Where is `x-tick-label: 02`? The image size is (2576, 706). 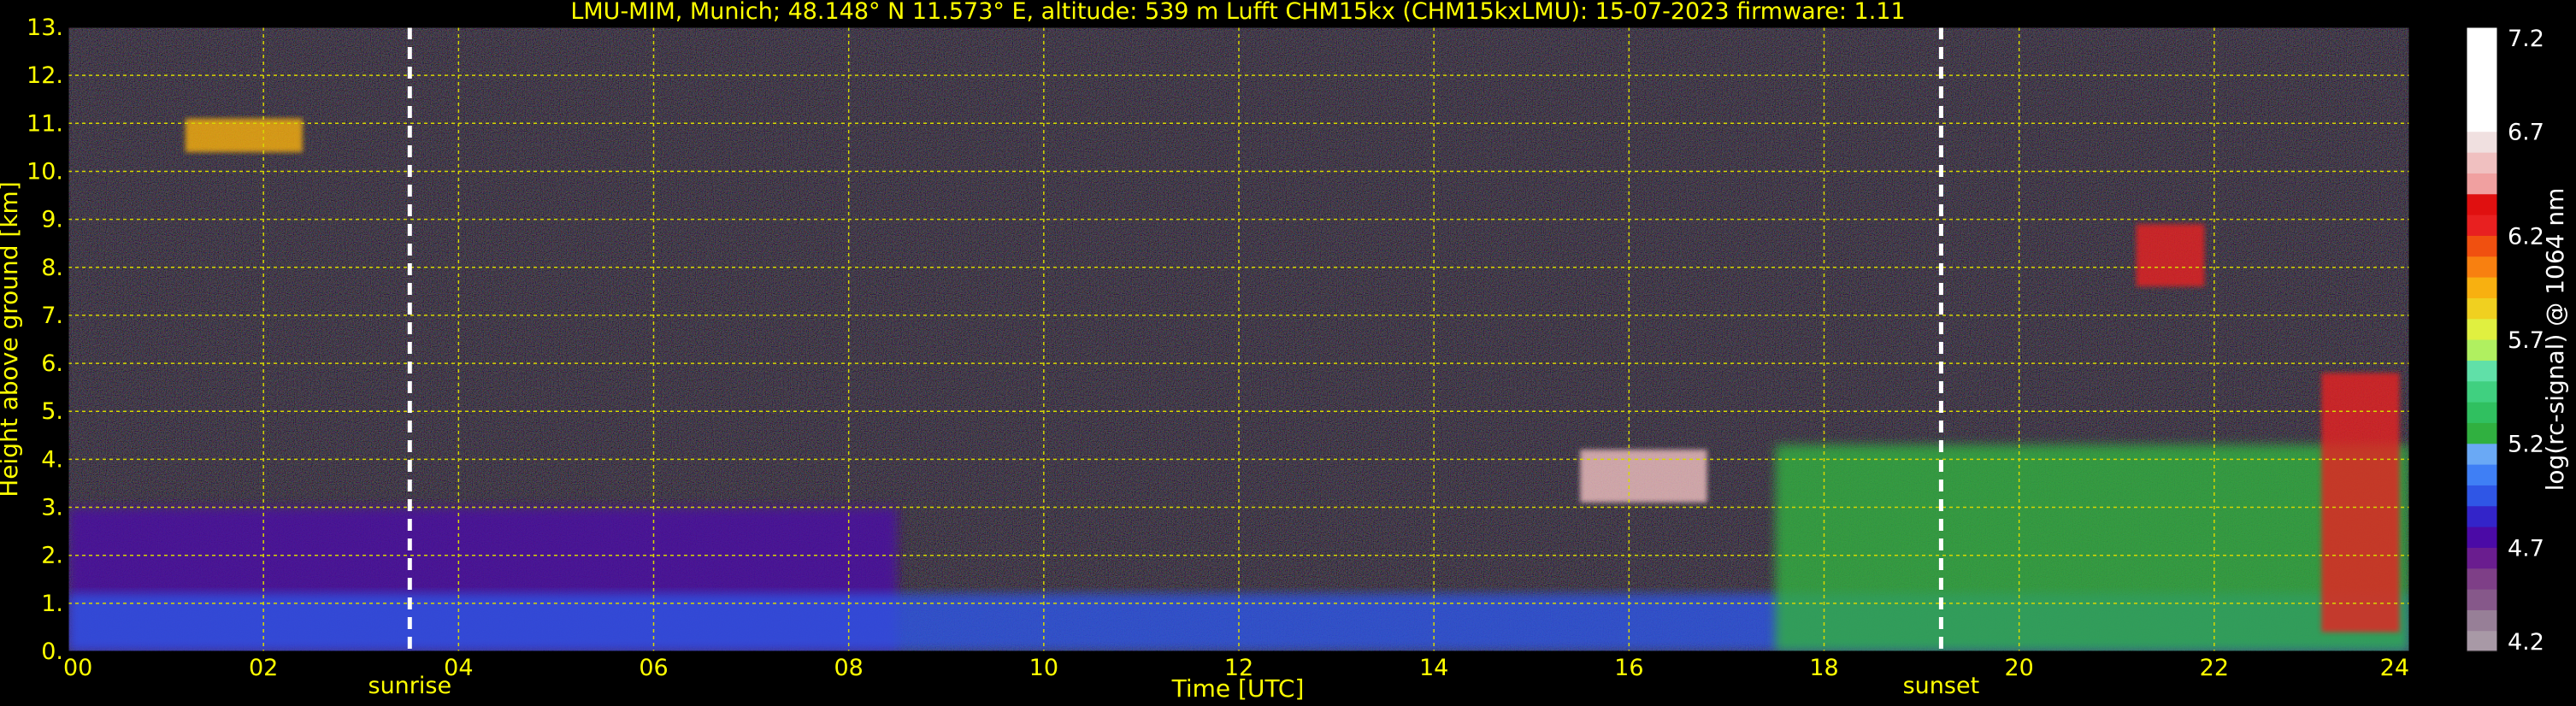
x-tick-label: 02 is located at coordinates (263, 668).